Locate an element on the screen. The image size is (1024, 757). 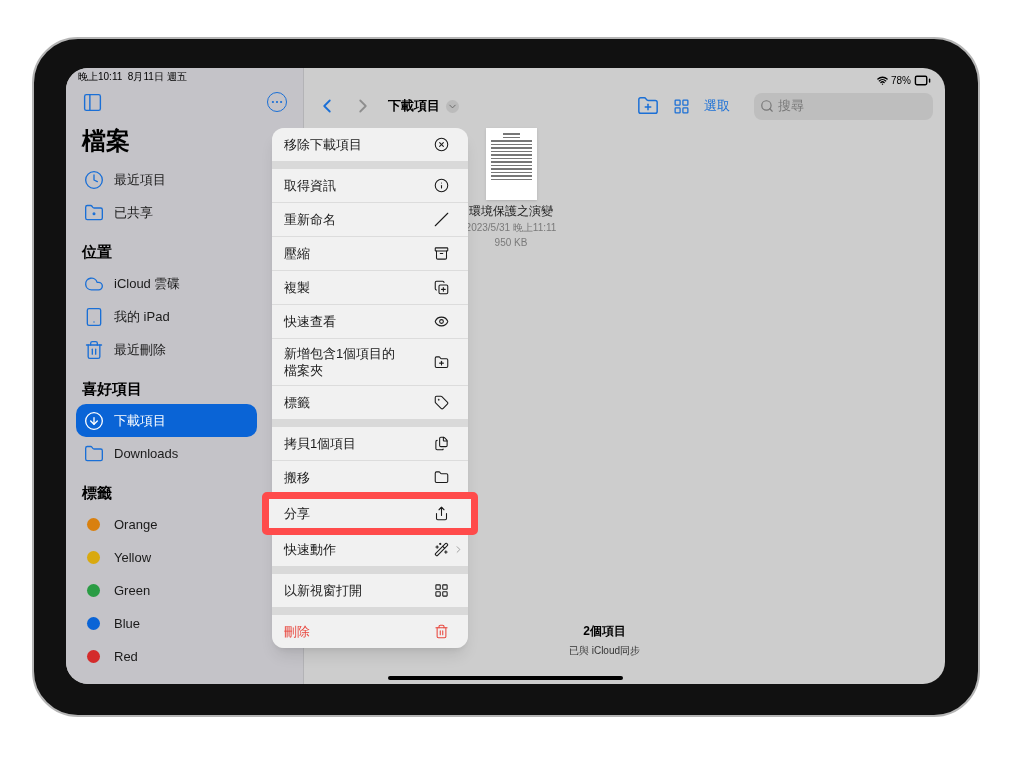
section-heading: 喜好項目 is located at coordinates (112, 388).